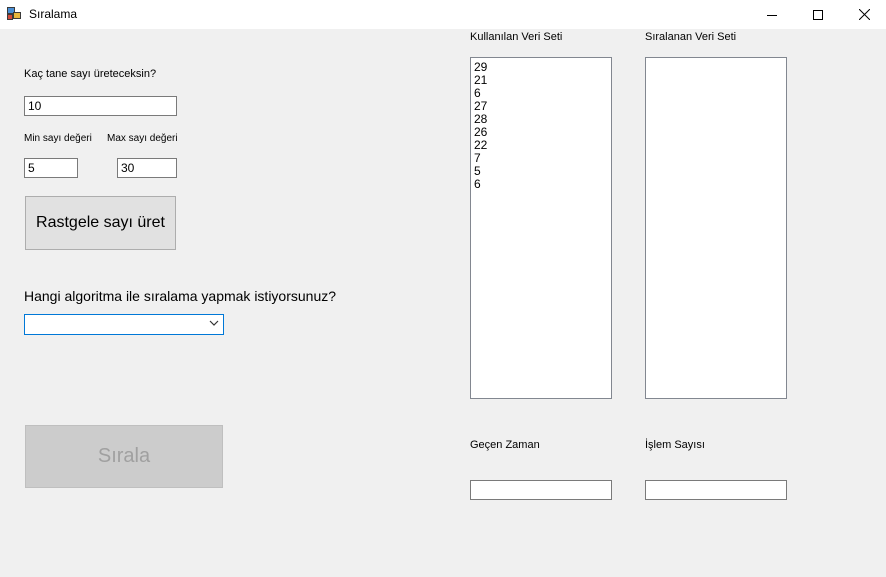 This screenshot has width=886, height=577. I want to click on elapsed-output, so click(541, 490).